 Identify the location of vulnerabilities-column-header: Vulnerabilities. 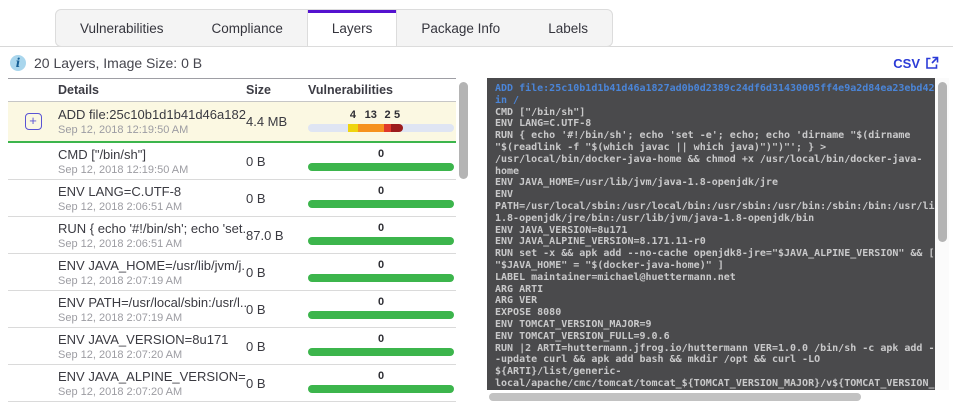
(350, 90).